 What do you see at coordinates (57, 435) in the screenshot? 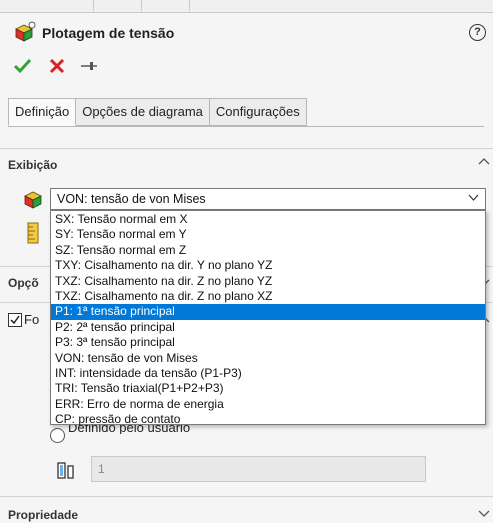
I see `user-defined-radio` at bounding box center [57, 435].